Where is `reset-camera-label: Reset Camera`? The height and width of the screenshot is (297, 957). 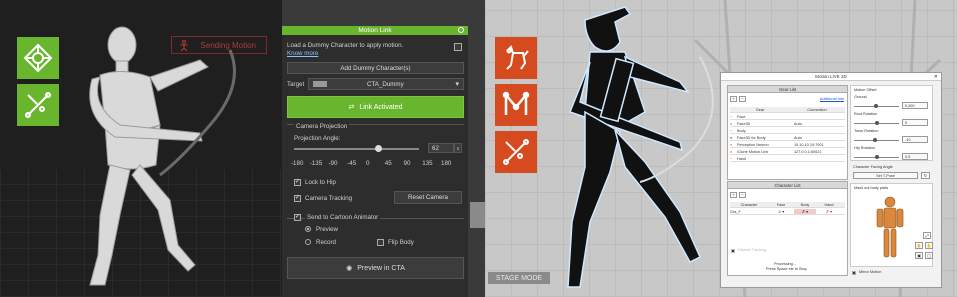 reset-camera-label: Reset Camera is located at coordinates (428, 197).